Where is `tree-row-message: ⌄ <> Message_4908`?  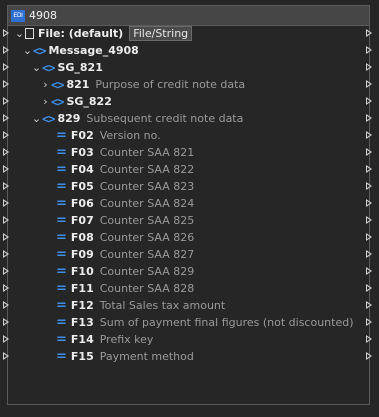 tree-row-message: ⌄ <> Message_4908 is located at coordinates (80, 50).